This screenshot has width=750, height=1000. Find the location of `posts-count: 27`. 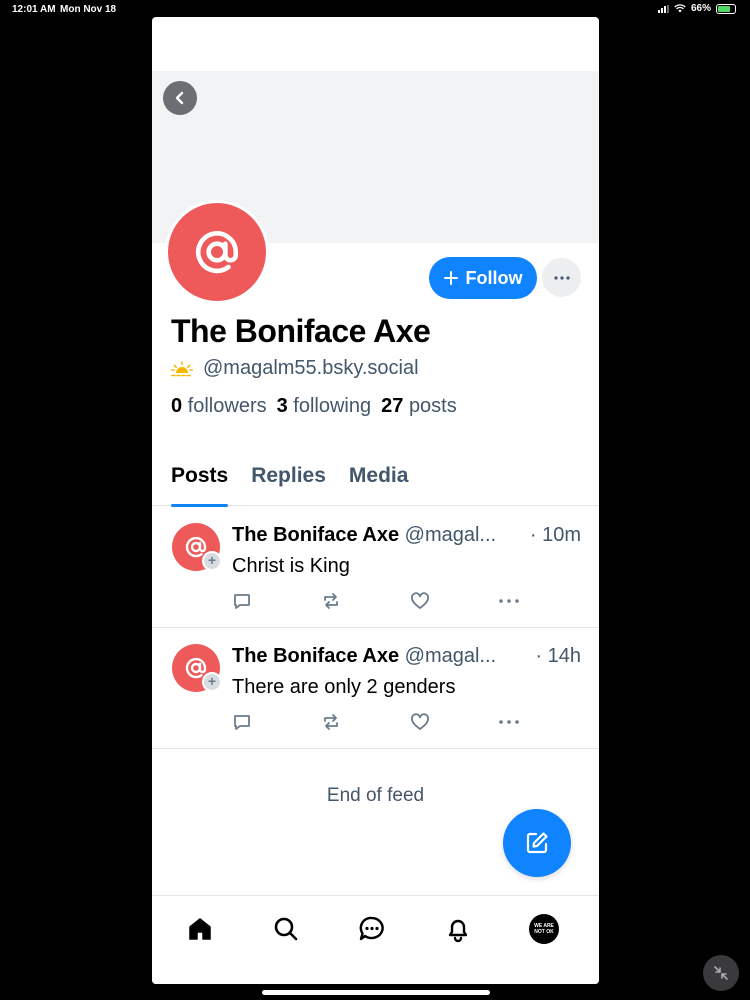

posts-count: 27 is located at coordinates (392, 406).